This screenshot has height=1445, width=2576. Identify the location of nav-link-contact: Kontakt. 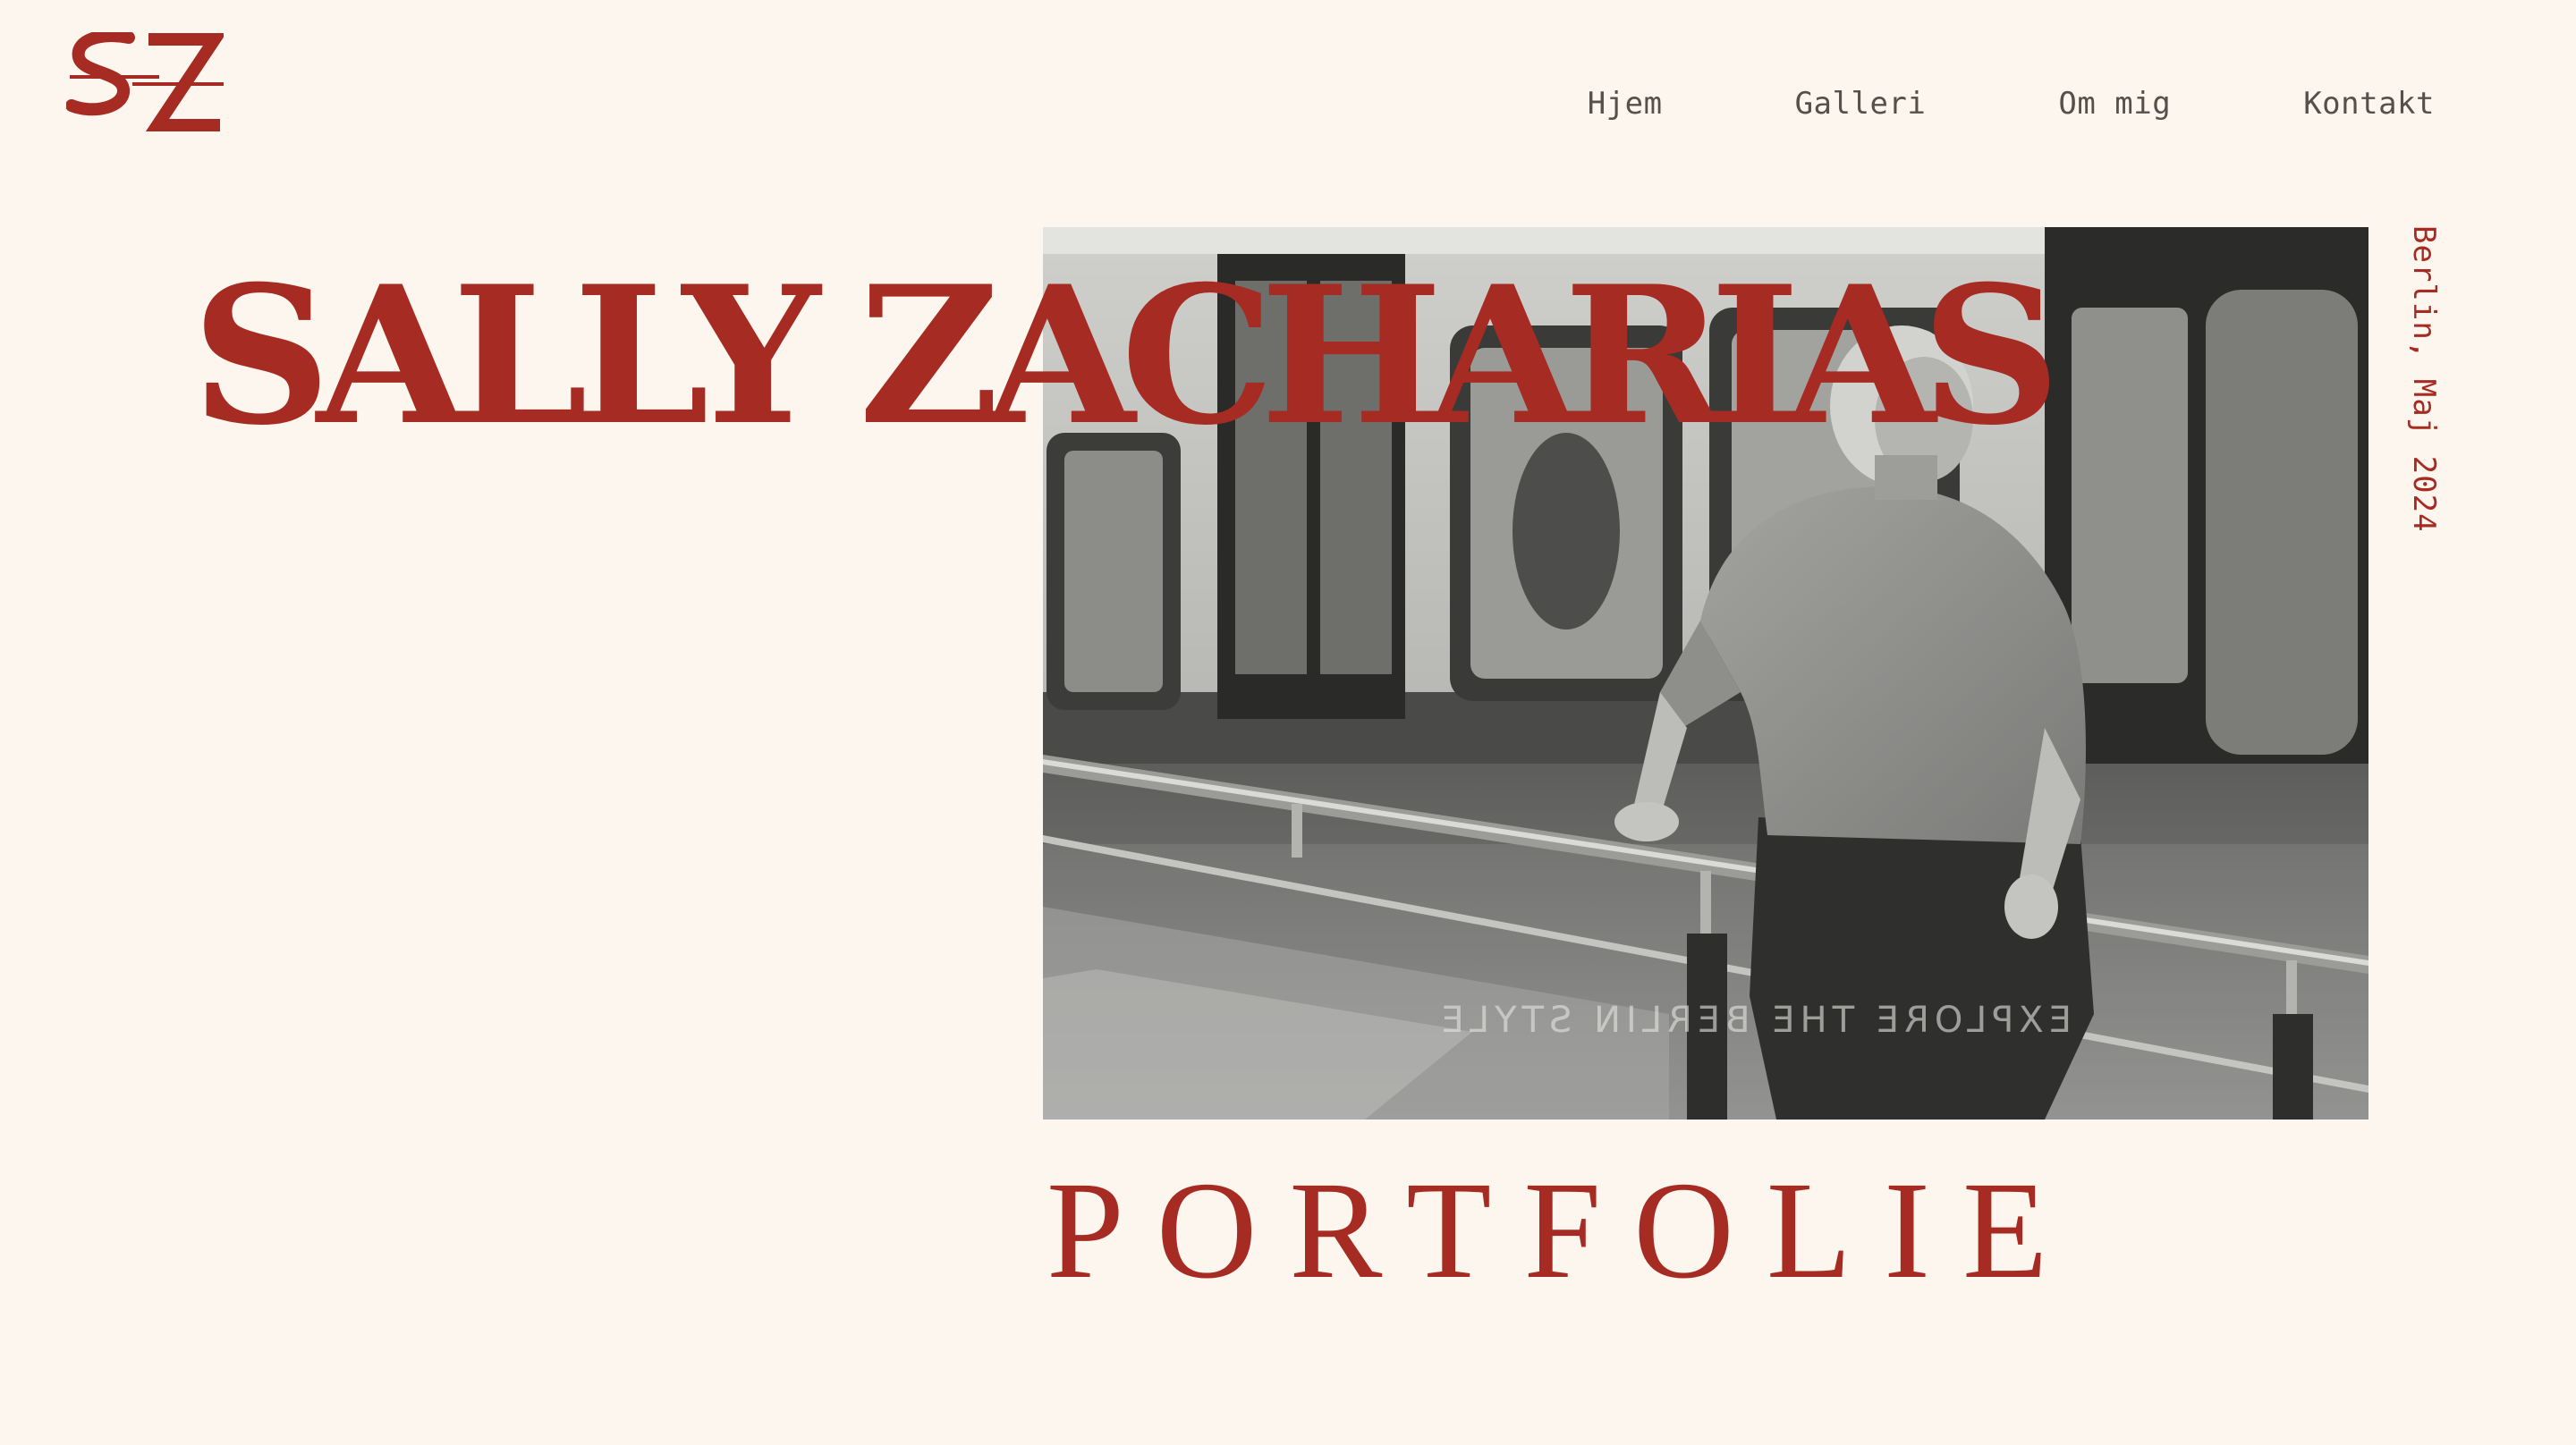
(2369, 104).